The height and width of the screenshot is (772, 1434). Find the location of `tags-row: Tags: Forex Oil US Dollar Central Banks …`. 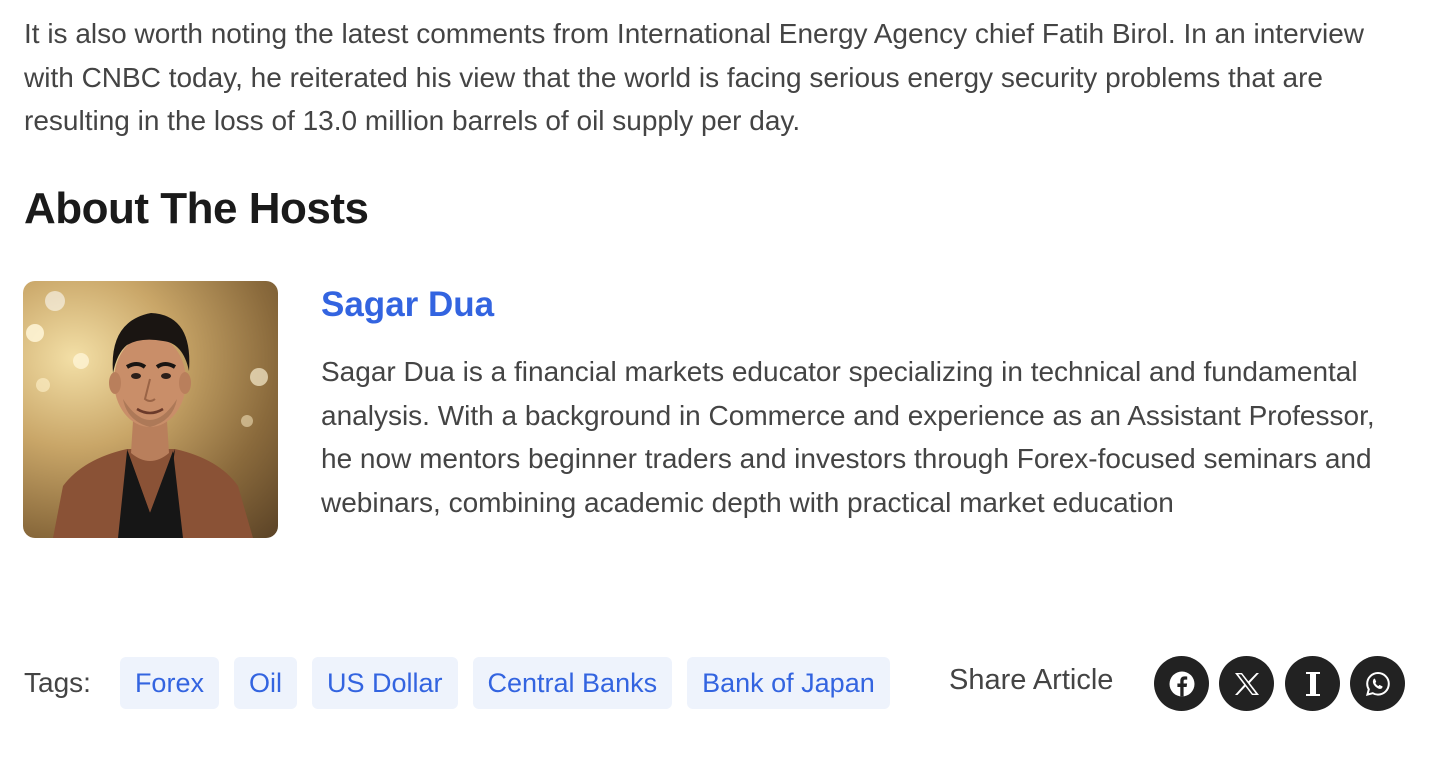

tags-row: Tags: Forex Oil US Dollar Central Banks … is located at coordinates (464, 683).